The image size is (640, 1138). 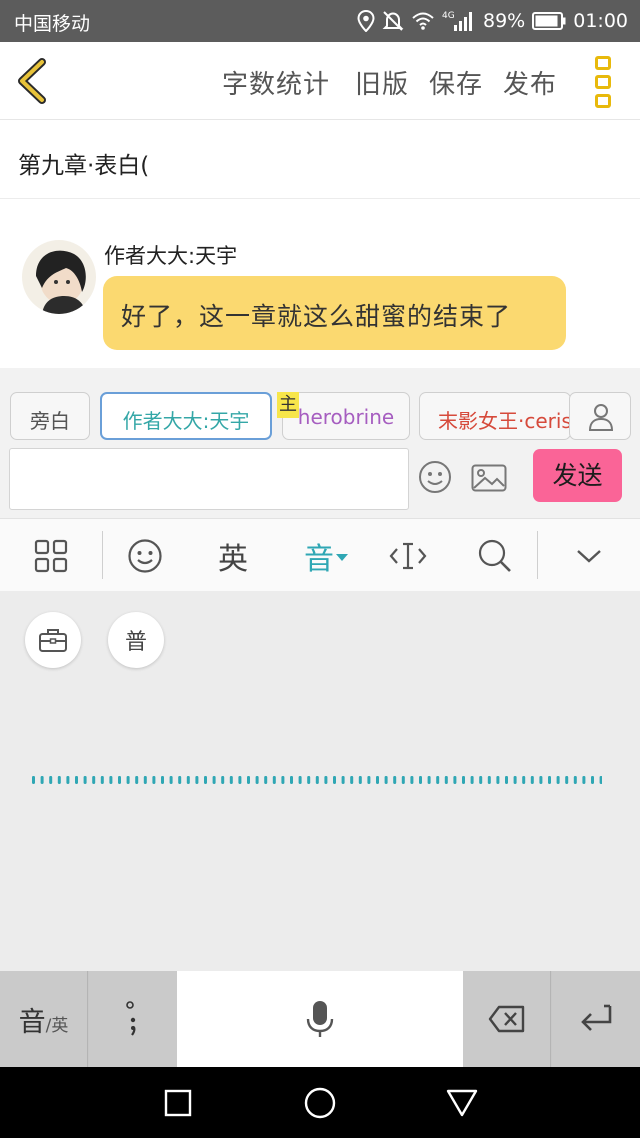 What do you see at coordinates (382, 82) in the screenshot?
I see `old-version-button: 旧版` at bounding box center [382, 82].